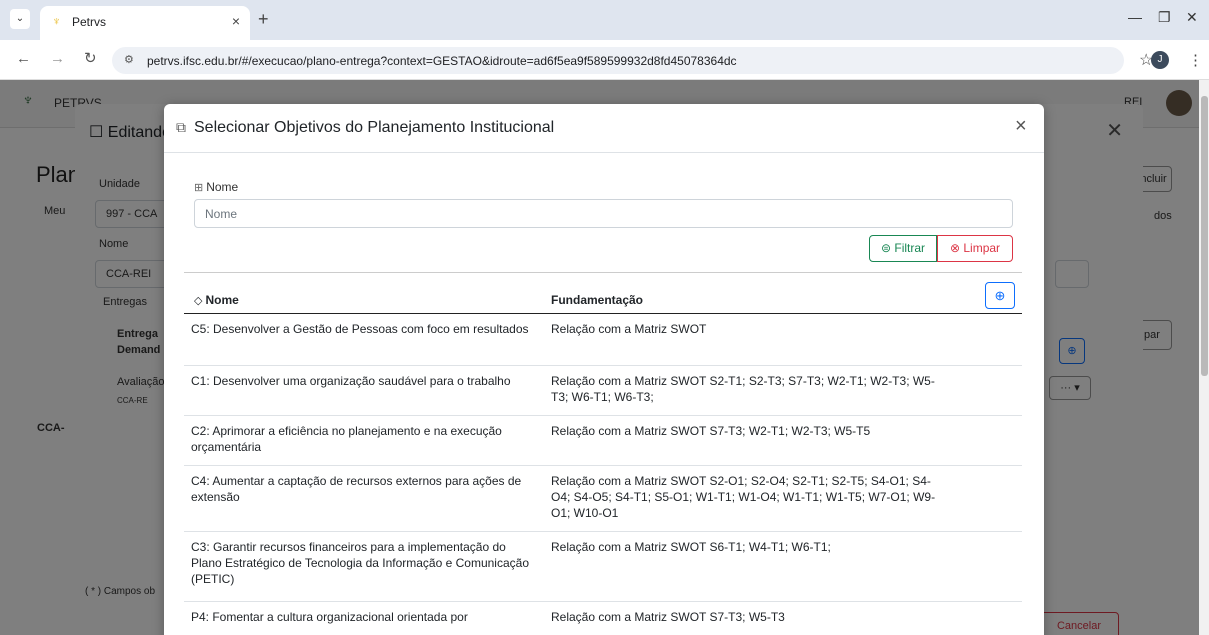 This screenshot has height=635, width=1209. What do you see at coordinates (145, 23) in the screenshot?
I see `browser-tab-petrvs: ♆ Petrvs ×` at bounding box center [145, 23].